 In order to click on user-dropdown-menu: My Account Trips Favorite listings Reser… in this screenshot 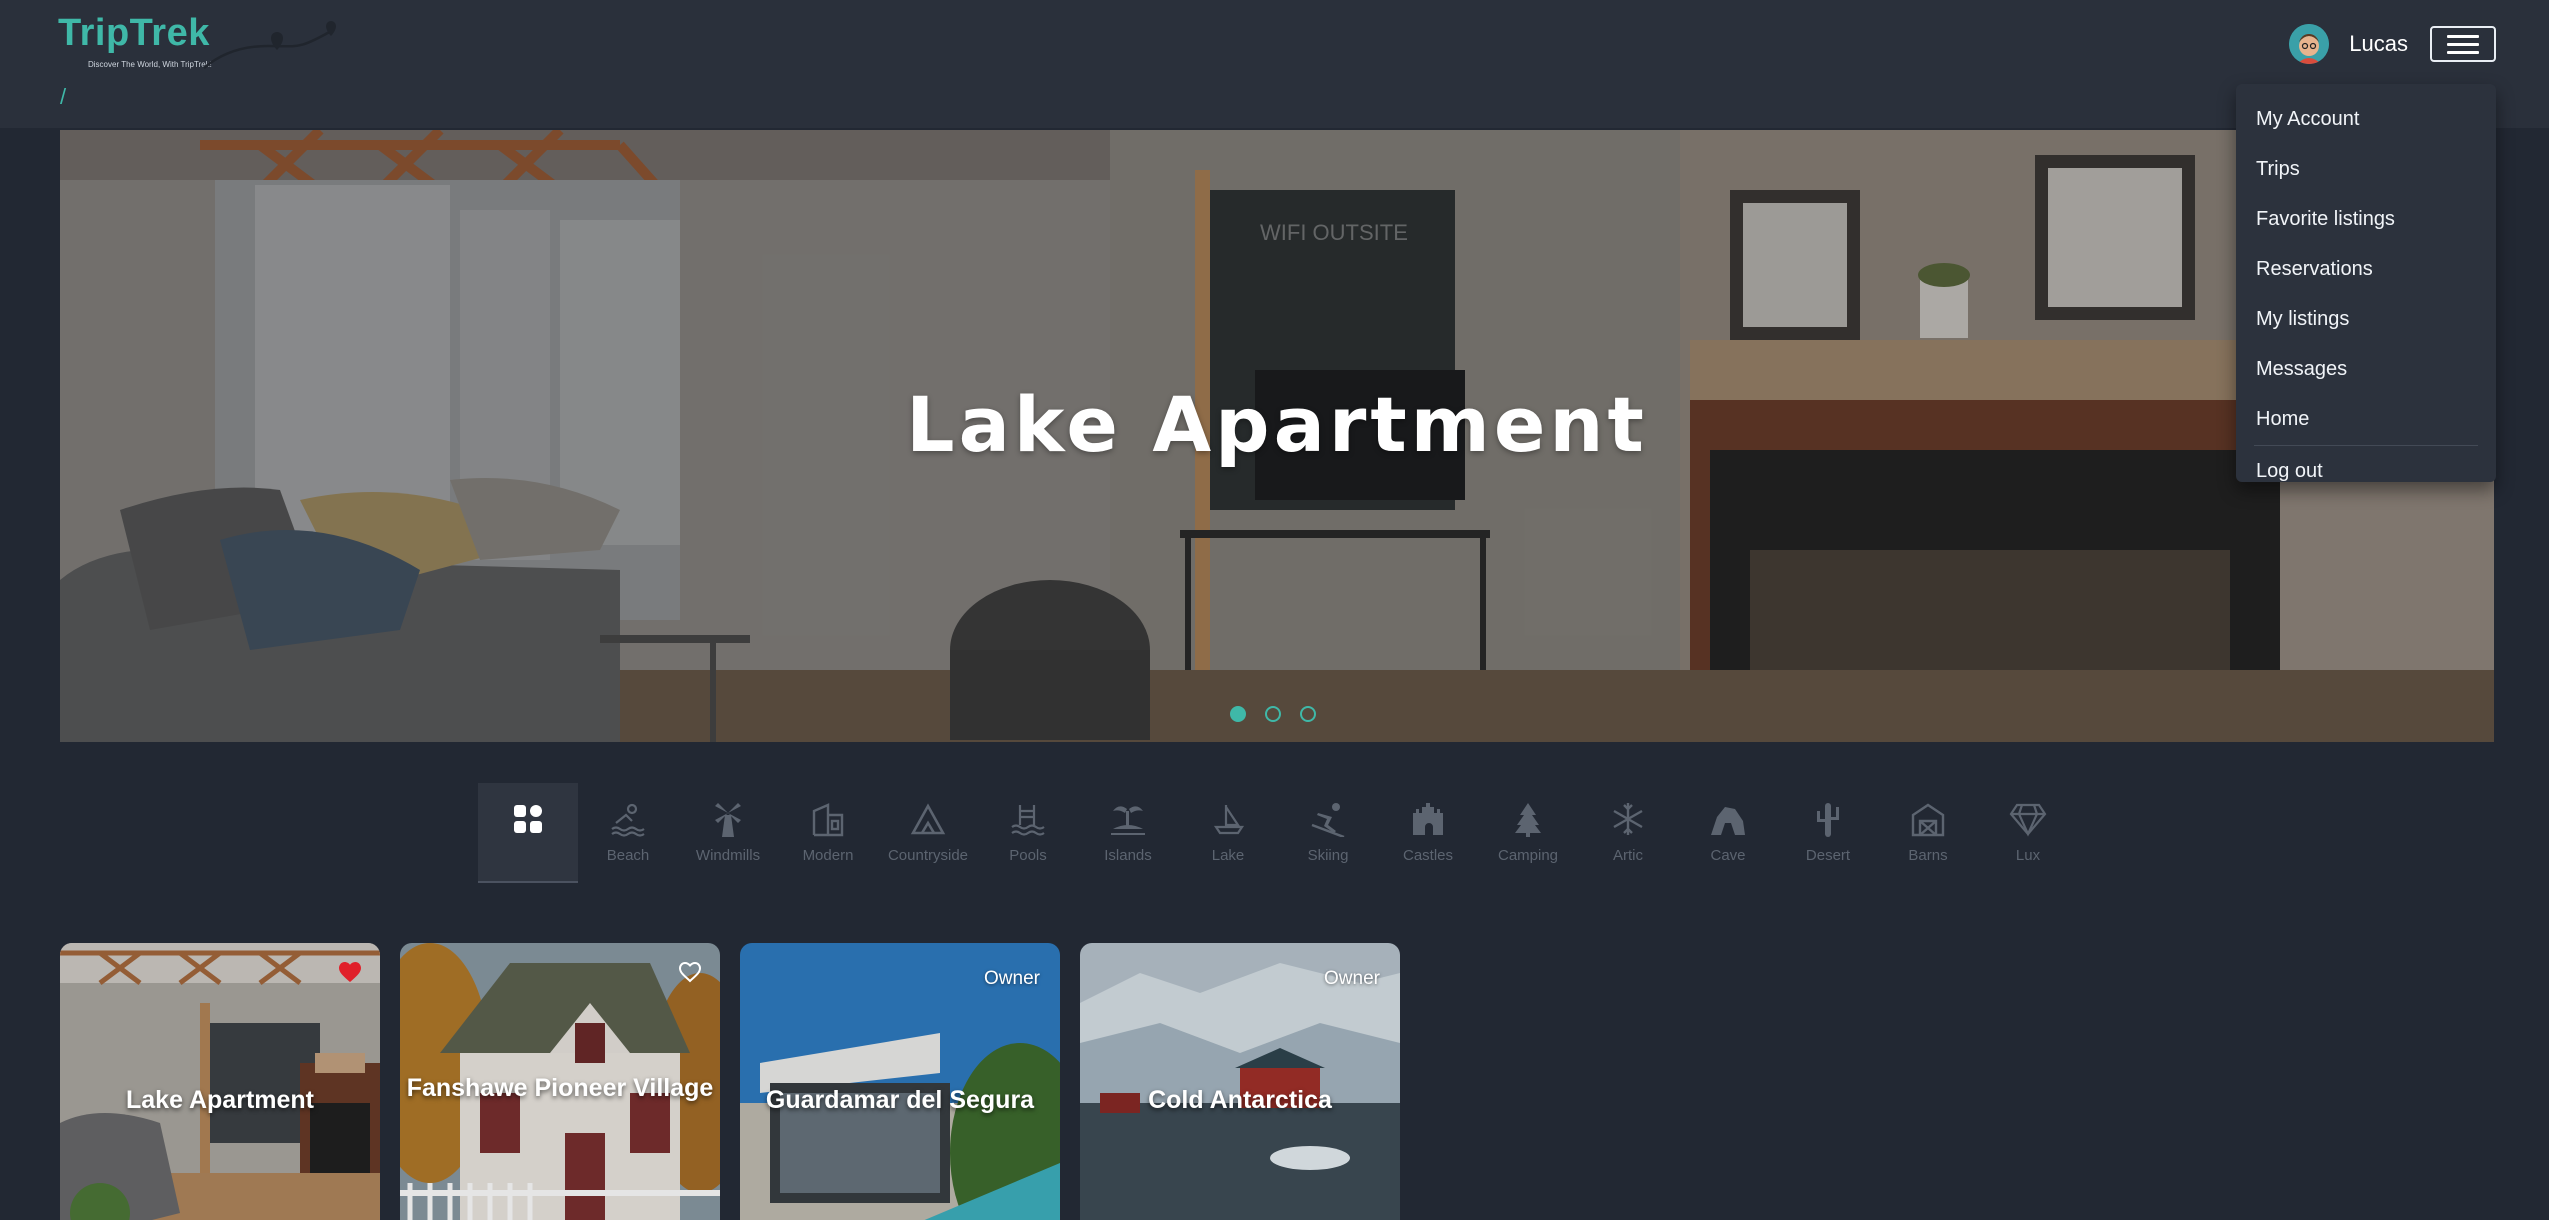, I will do `click(2366, 283)`.